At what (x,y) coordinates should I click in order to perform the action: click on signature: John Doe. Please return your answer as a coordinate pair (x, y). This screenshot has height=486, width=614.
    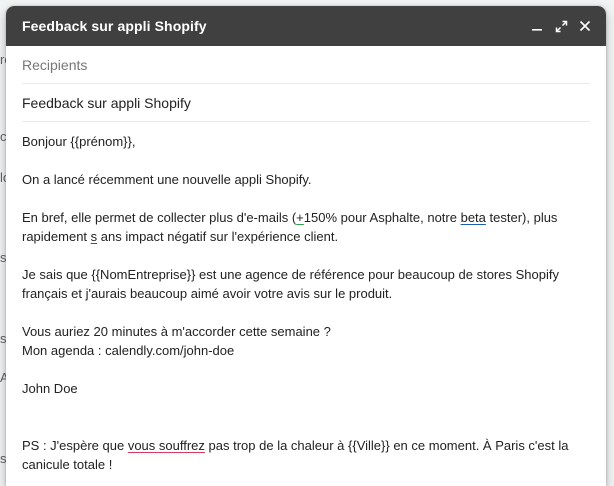
    Looking at the image, I should click on (50, 388).